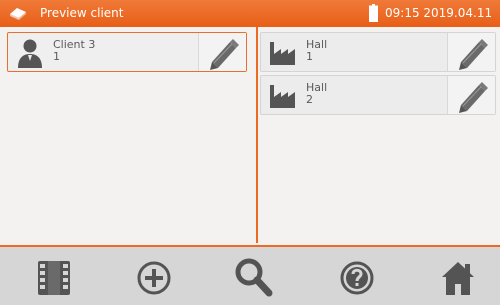  Describe the element at coordinates (378, 95) in the screenshot. I see `hall-item: Hall 2` at that location.